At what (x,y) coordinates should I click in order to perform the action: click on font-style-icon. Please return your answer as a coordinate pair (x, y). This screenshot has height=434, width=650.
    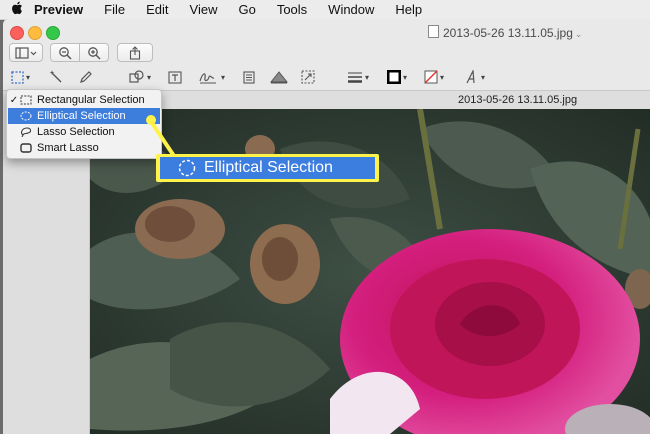
    Looking at the image, I should click on (470, 77).